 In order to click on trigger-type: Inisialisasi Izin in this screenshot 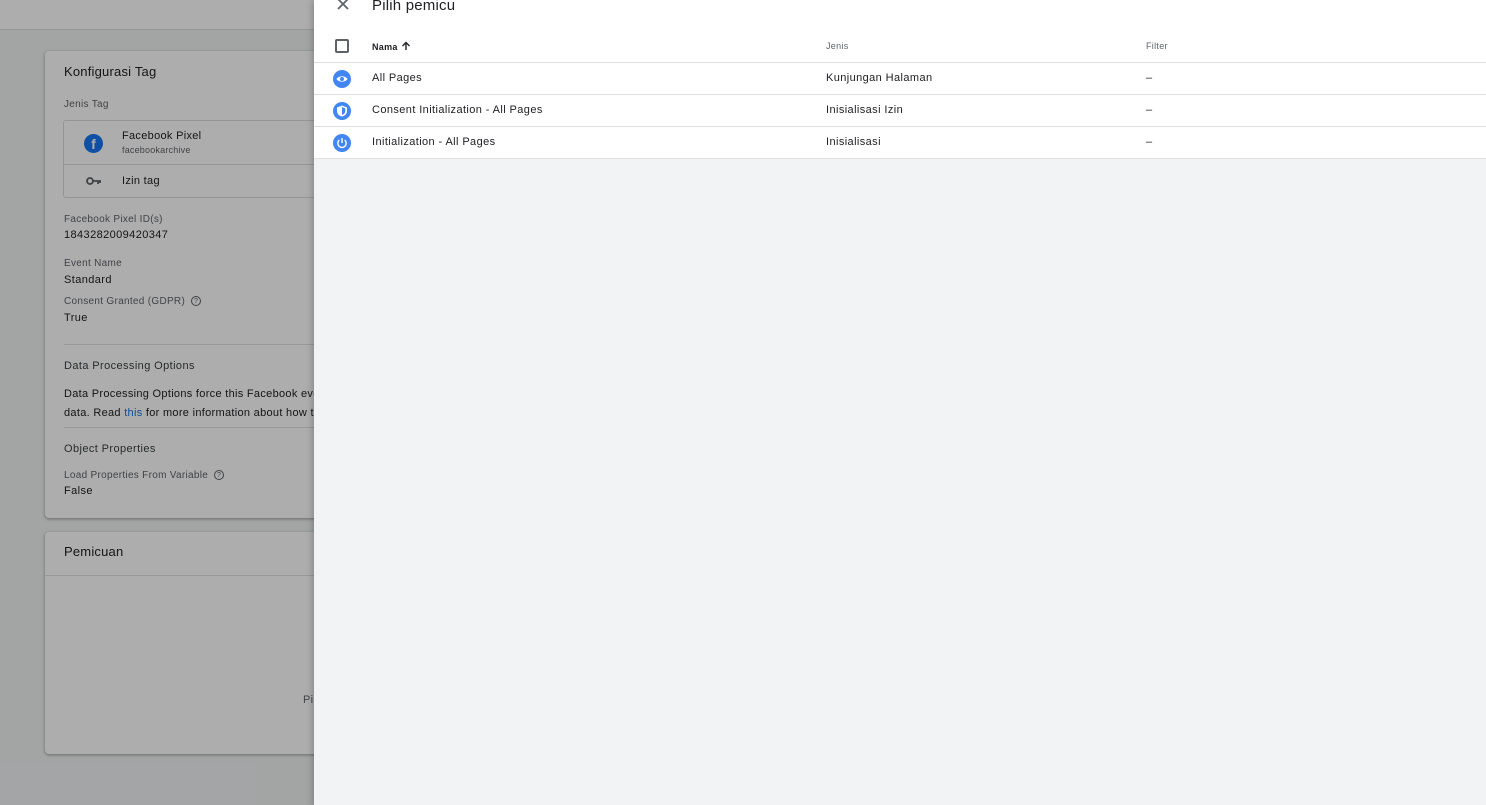, I will do `click(865, 110)`.